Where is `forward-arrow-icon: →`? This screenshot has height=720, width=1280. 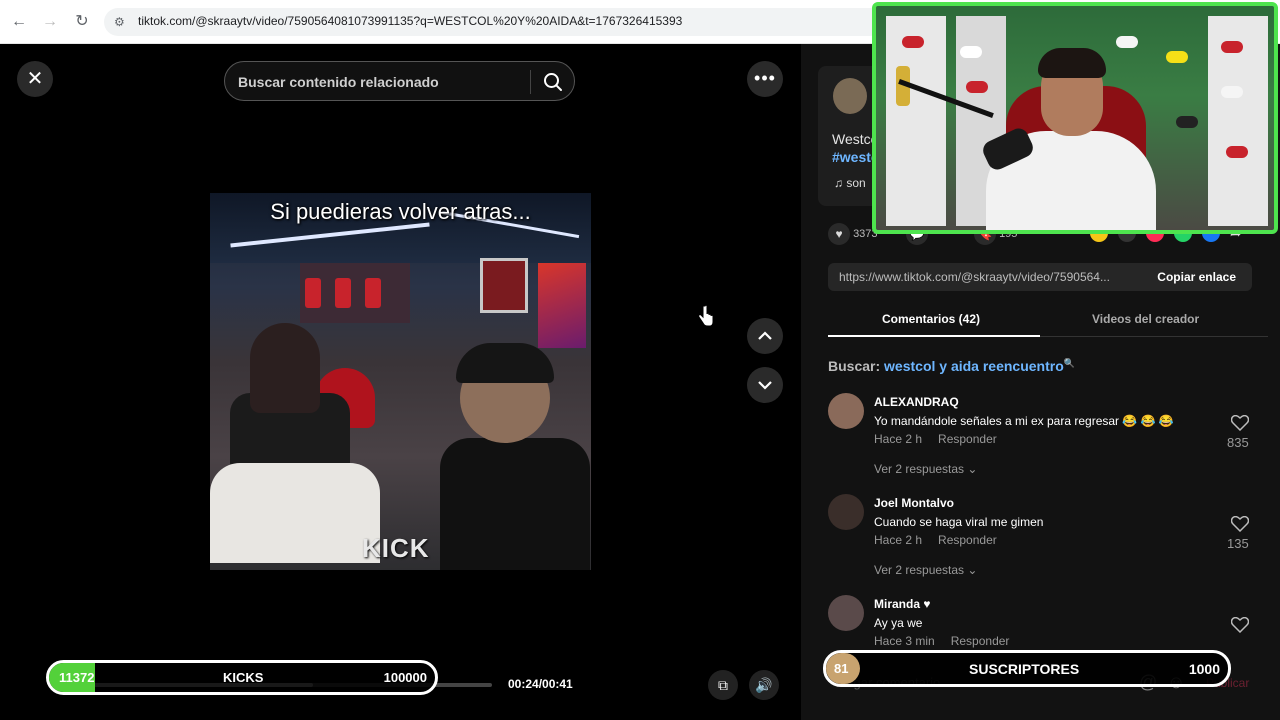 forward-arrow-icon: → is located at coordinates (50, 22).